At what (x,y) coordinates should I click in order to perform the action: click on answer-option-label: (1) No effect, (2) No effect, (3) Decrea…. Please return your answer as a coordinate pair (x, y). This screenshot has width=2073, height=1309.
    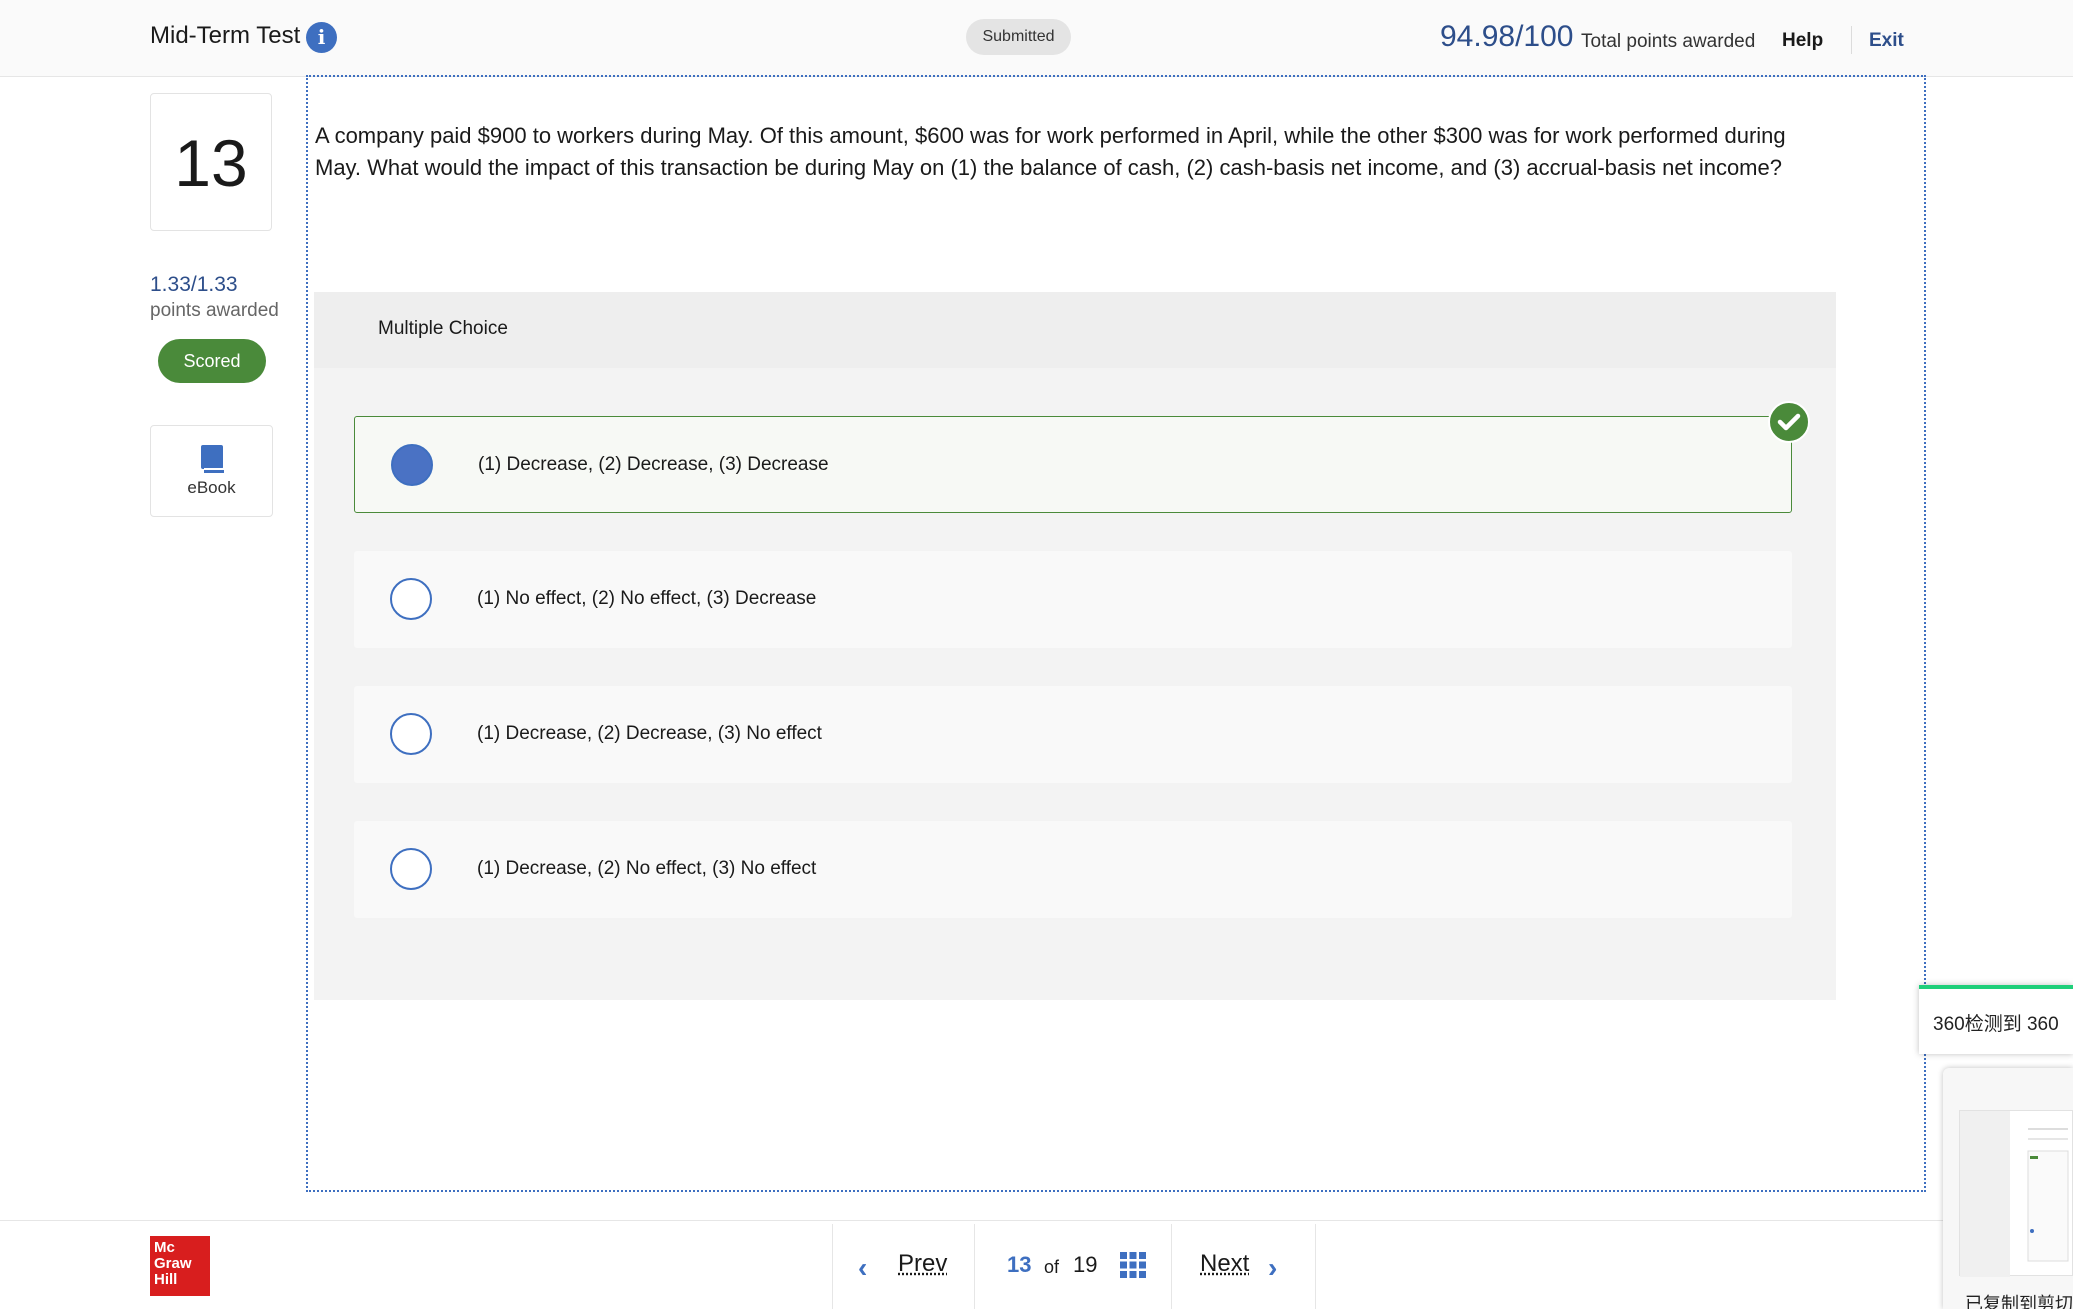
    Looking at the image, I should click on (647, 598).